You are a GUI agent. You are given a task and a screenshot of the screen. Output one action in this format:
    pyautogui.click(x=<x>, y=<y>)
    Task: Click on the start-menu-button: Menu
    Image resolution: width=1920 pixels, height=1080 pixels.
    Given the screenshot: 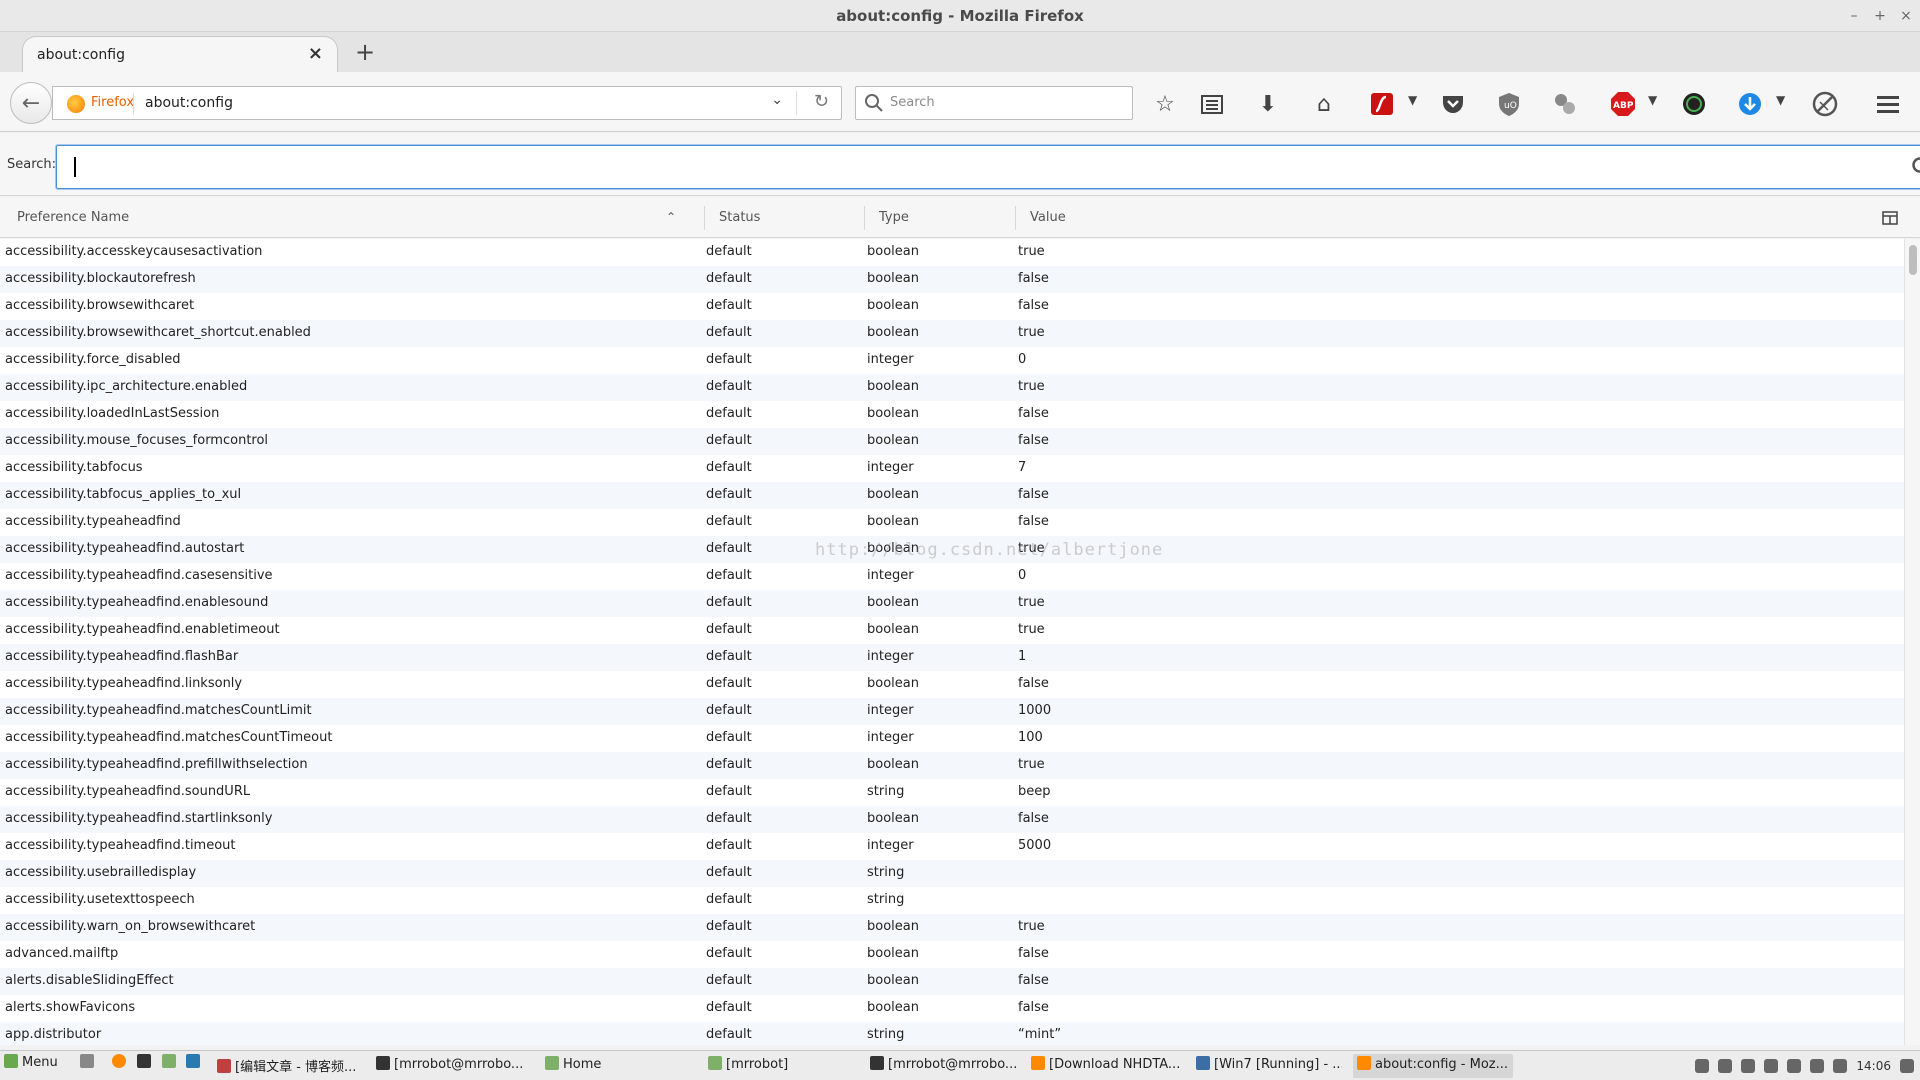 What is the action you would take?
    pyautogui.click(x=39, y=1066)
    